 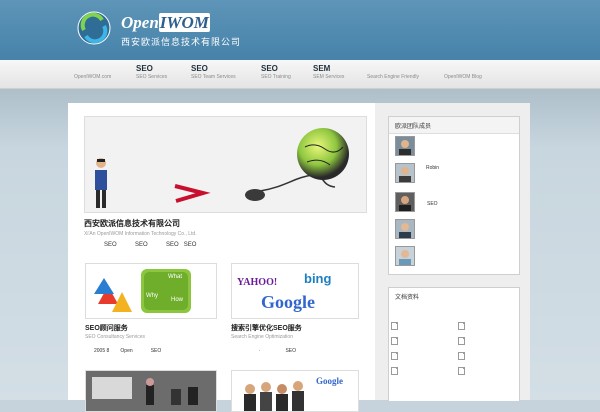 What do you see at coordinates (151, 291) in the screenshot?
I see `seo-consultancy-thumbnail: What Why How` at bounding box center [151, 291].